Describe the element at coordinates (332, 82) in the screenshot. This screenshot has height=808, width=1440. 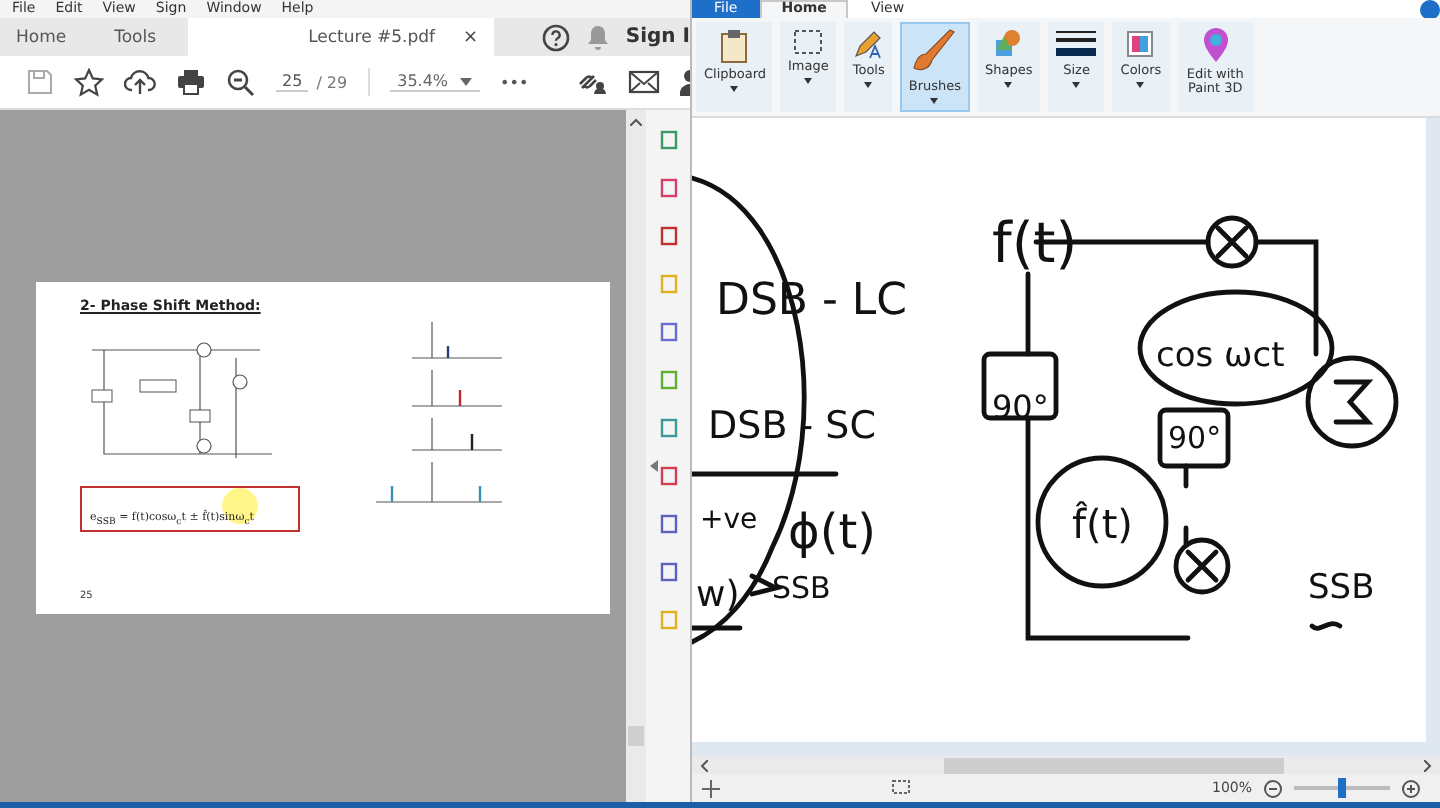
I see `page-count: / 29` at that location.